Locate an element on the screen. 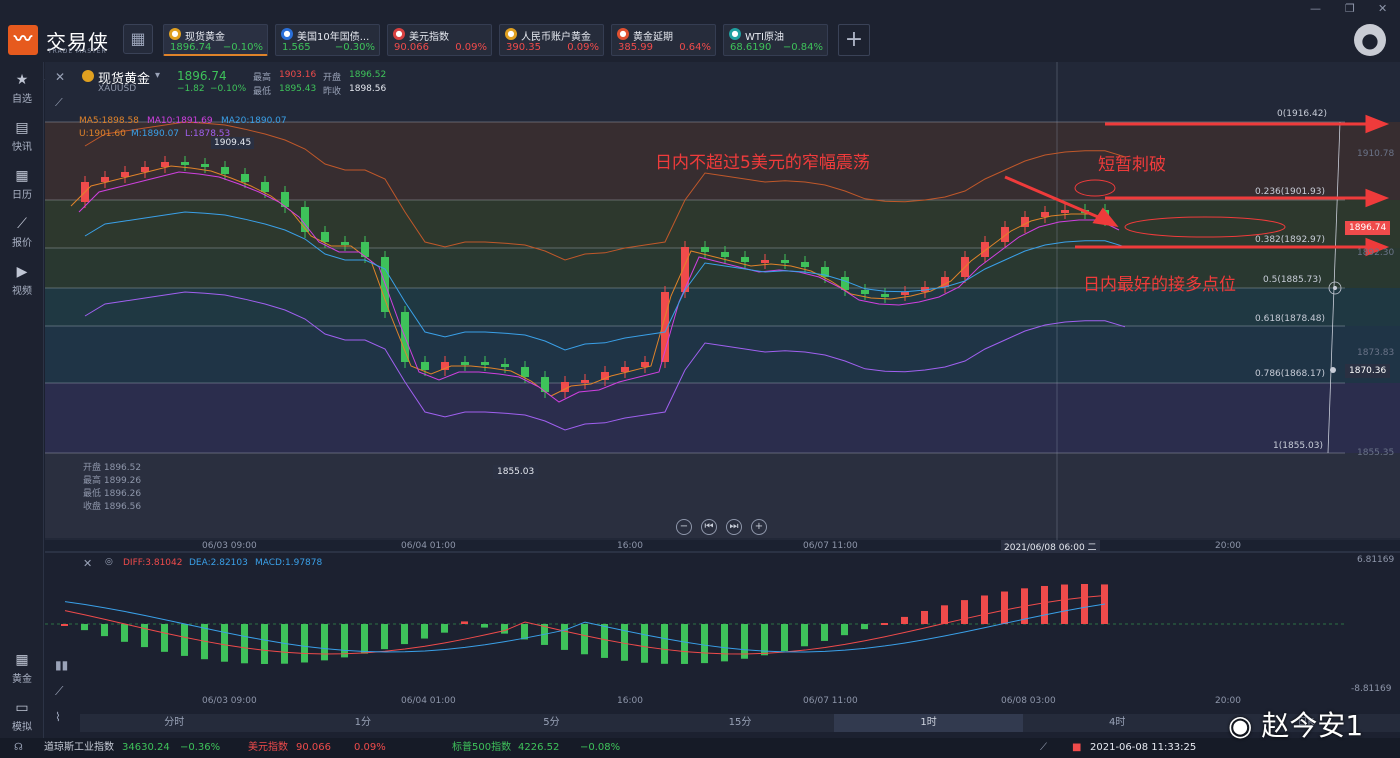  x-tick-2: 06/04 01:00 is located at coordinates (428, 546).